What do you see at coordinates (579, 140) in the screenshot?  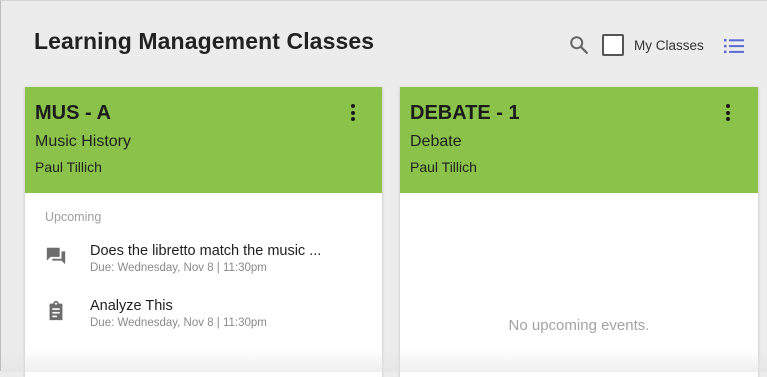 I see `class-card-header: DEBATE - 1 Debate Paul Tillich` at bounding box center [579, 140].